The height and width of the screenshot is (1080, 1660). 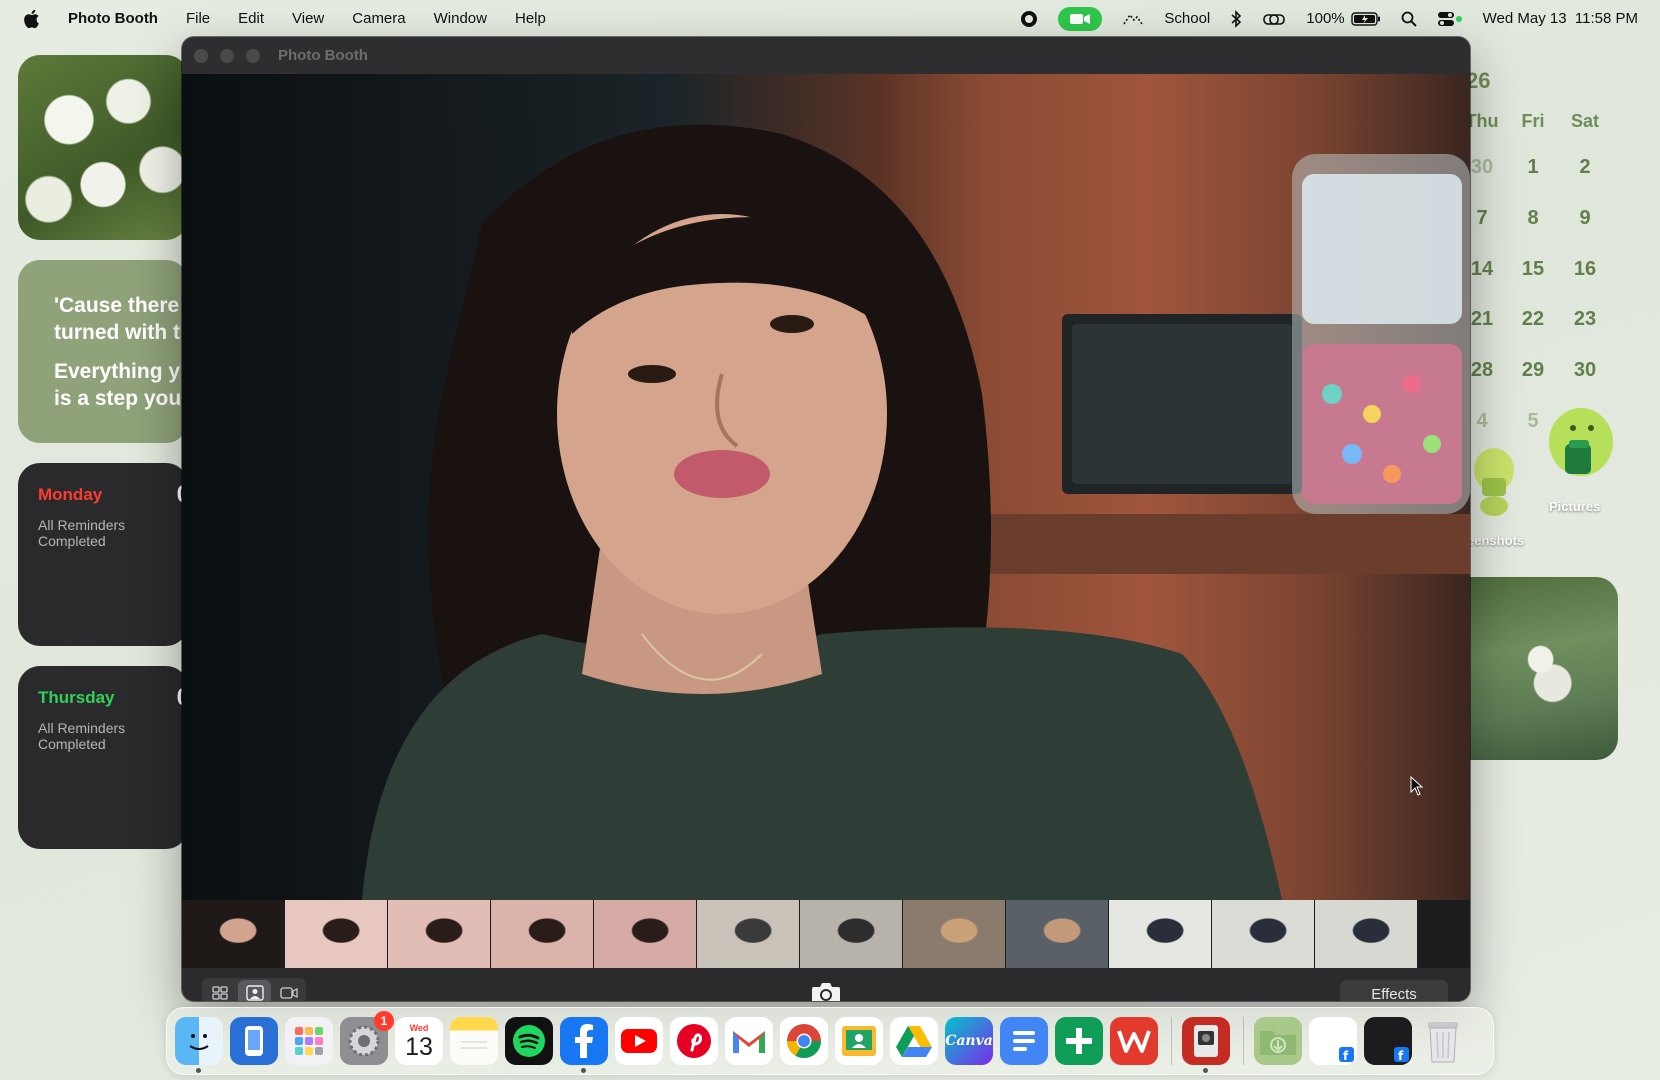 I want to click on screenshots-folder-label: eenshots, so click(x=1496, y=540).